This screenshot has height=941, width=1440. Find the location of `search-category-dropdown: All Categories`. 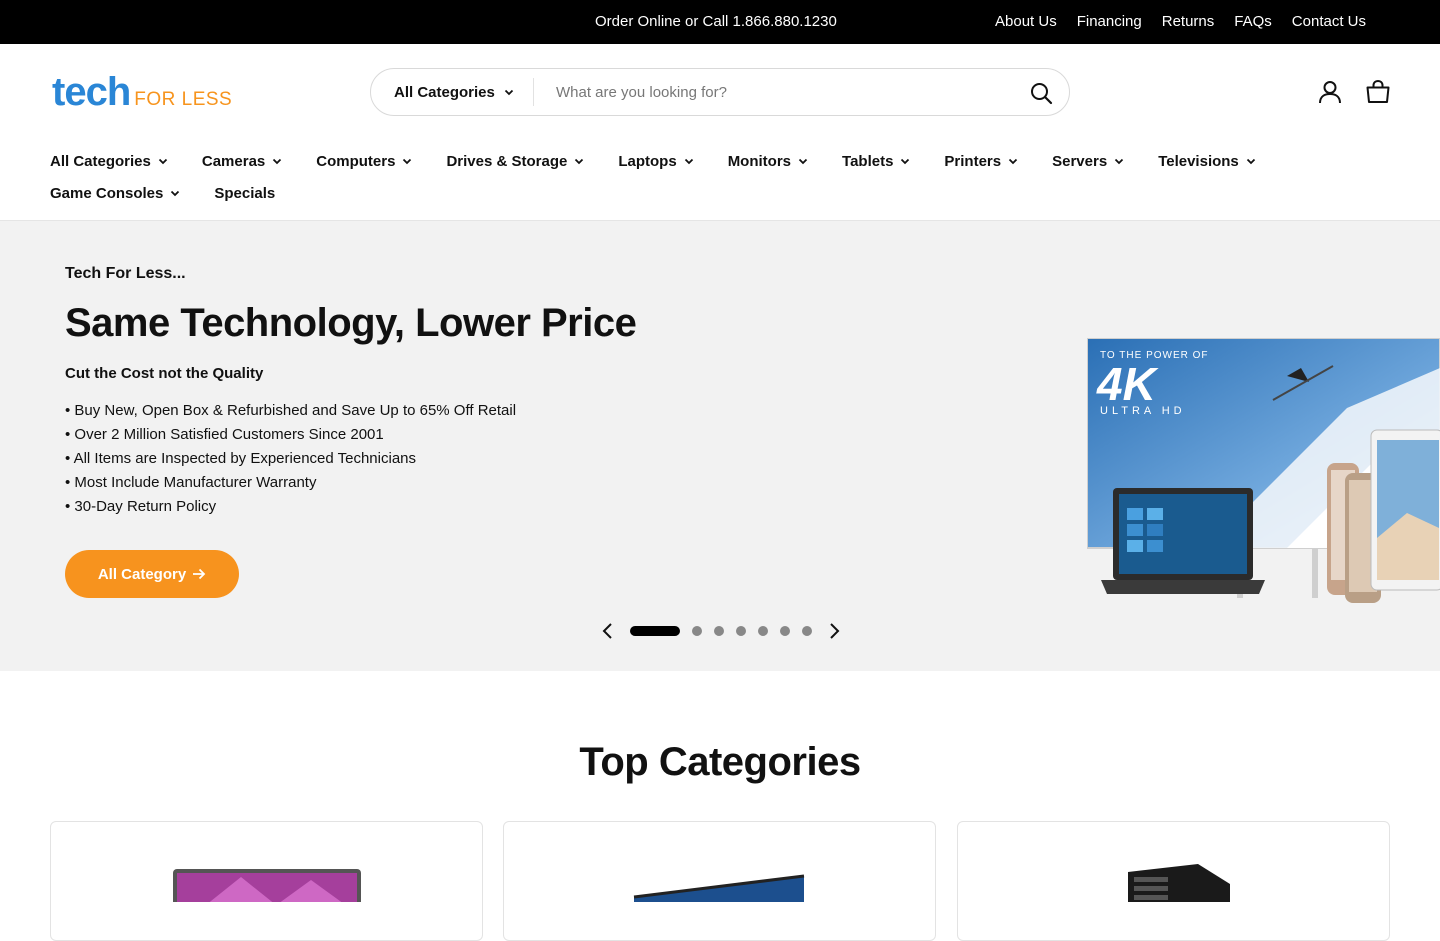

search-category-dropdown: All Categories is located at coordinates (452, 92).